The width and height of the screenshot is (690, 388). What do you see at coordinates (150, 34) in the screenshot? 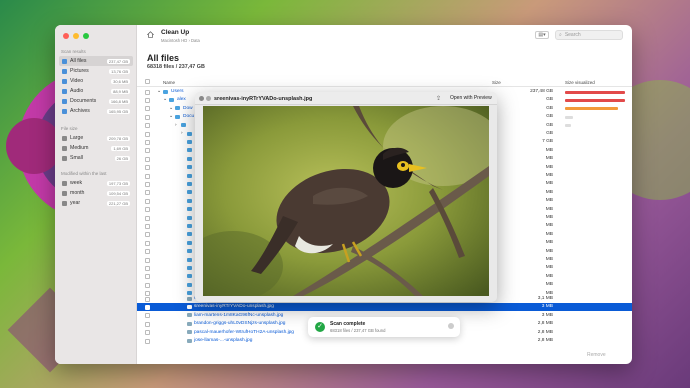
I see `home-icon` at bounding box center [150, 34].